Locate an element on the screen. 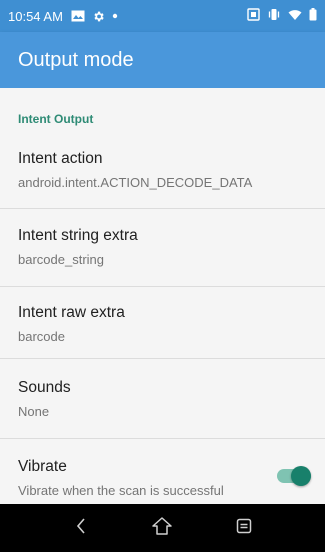 This screenshot has height=552, width=325. pref-title: Intent string extra is located at coordinates (78, 235).